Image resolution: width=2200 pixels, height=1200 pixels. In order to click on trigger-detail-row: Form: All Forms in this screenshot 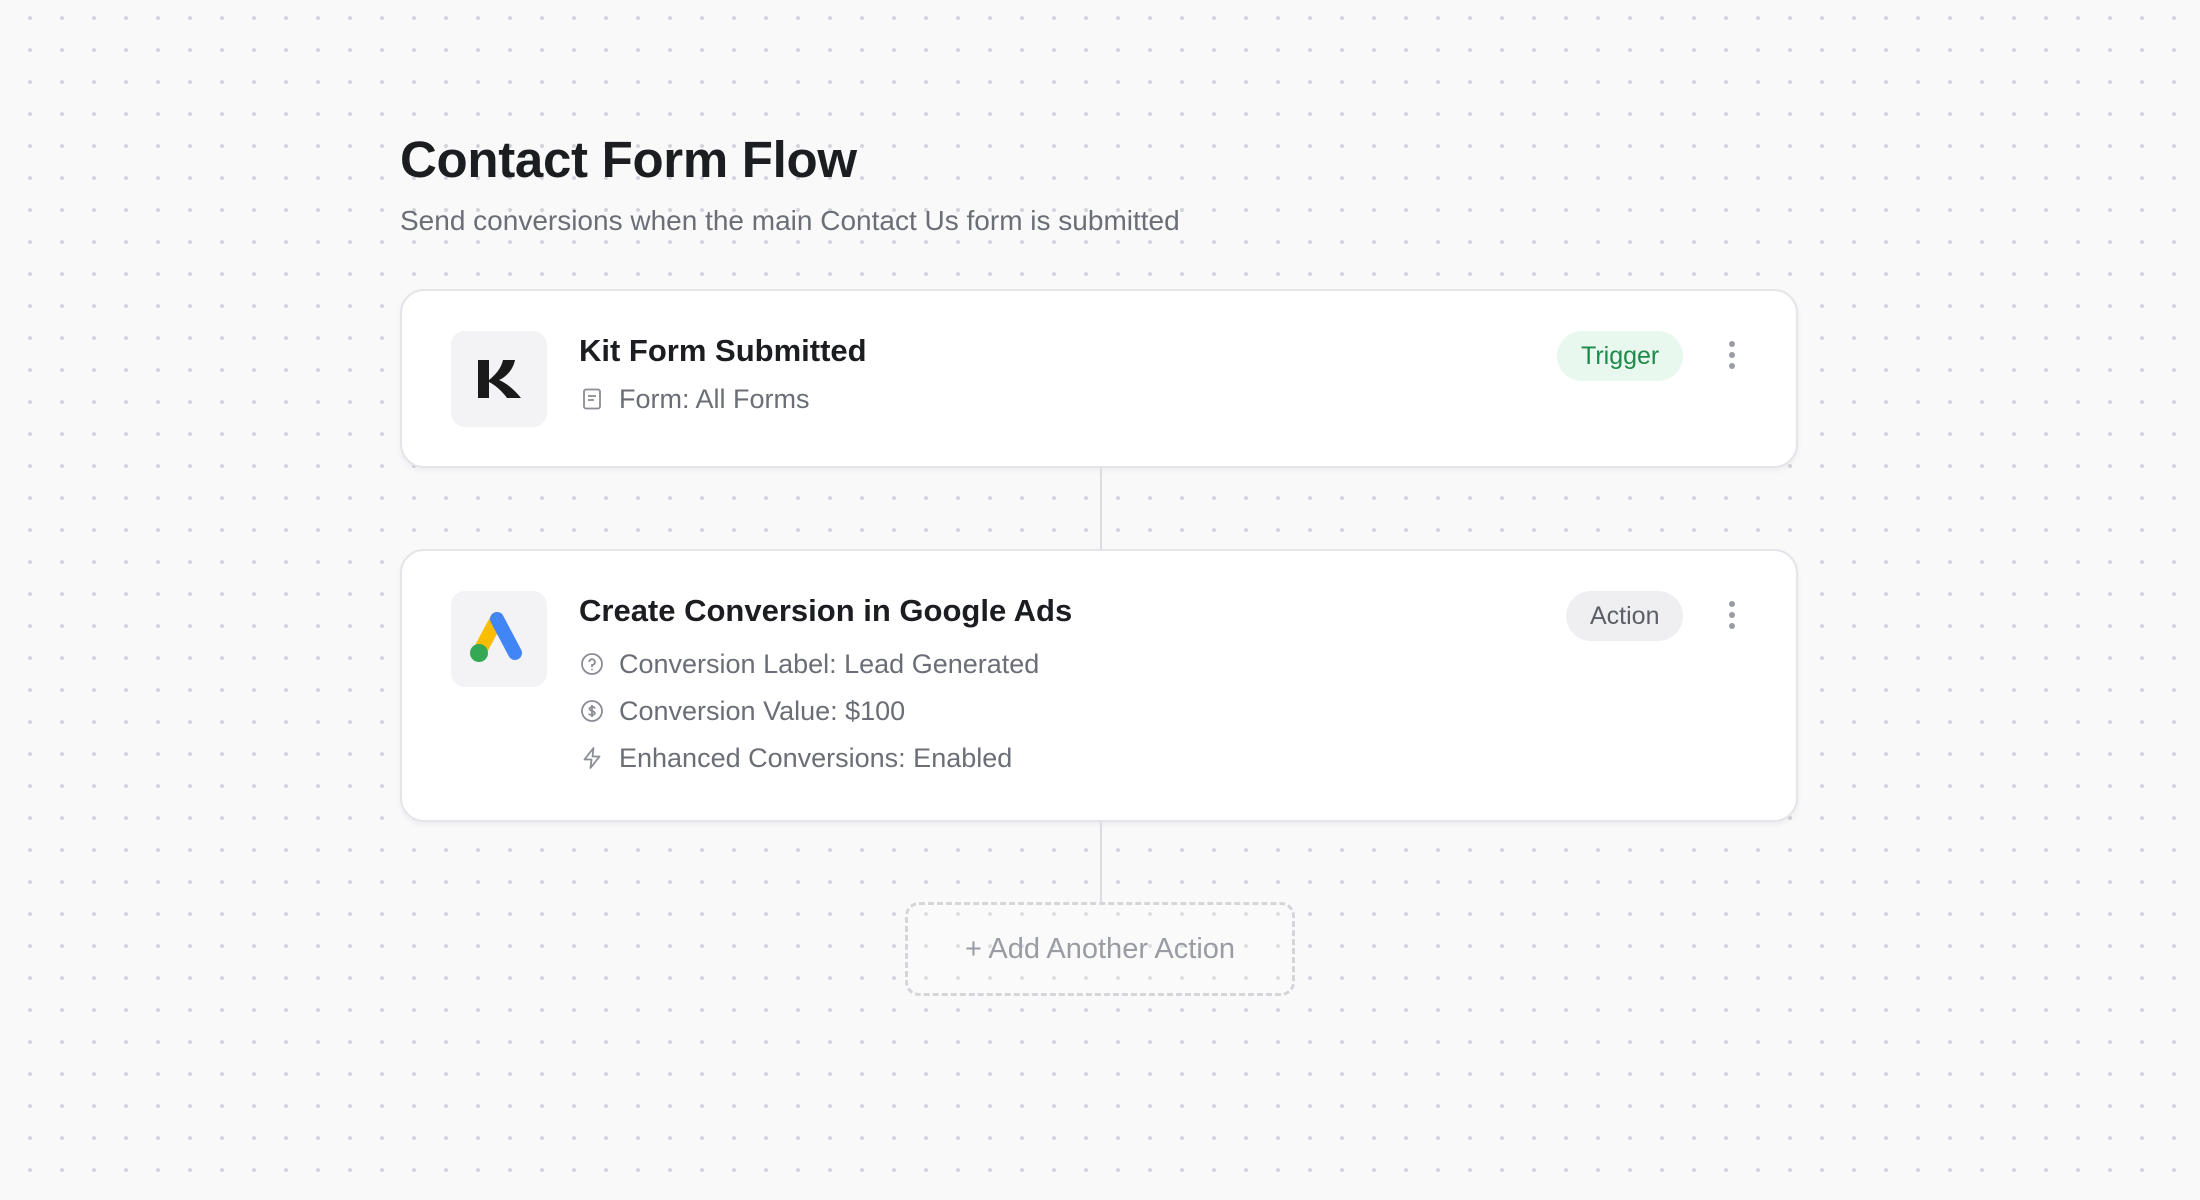, I will do `click(694, 399)`.